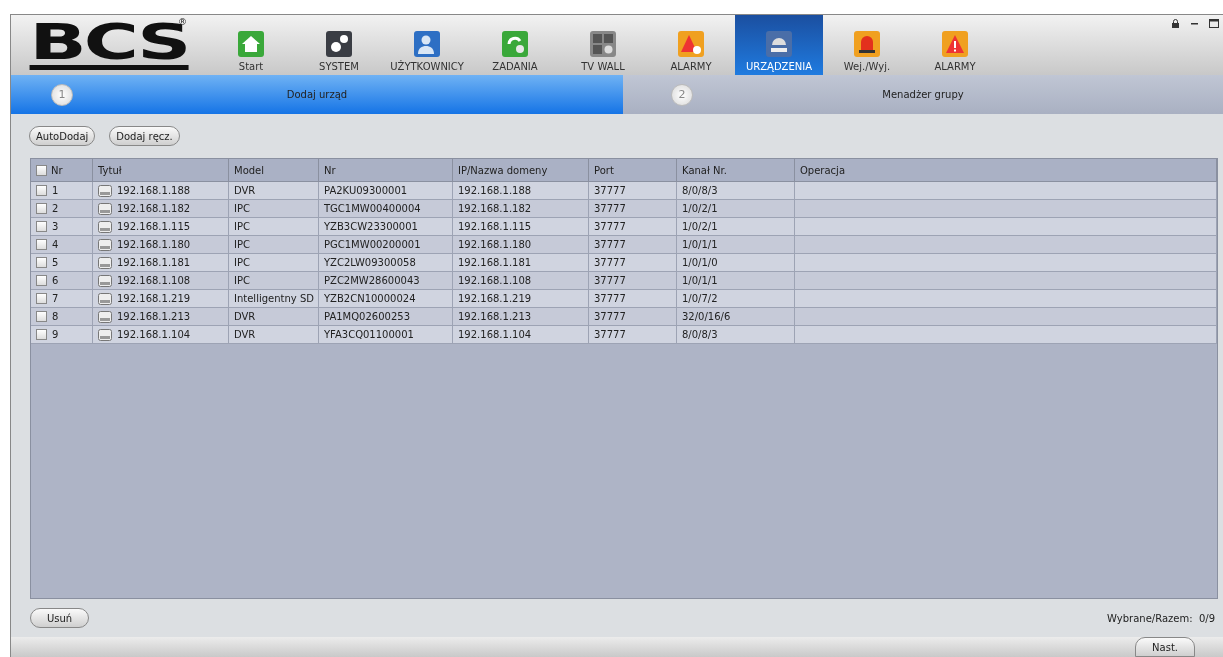 The width and height of the screenshot is (1223, 657). Describe the element at coordinates (700, 280) in the screenshot. I see `cell-text: 1/0/1/1` at that location.